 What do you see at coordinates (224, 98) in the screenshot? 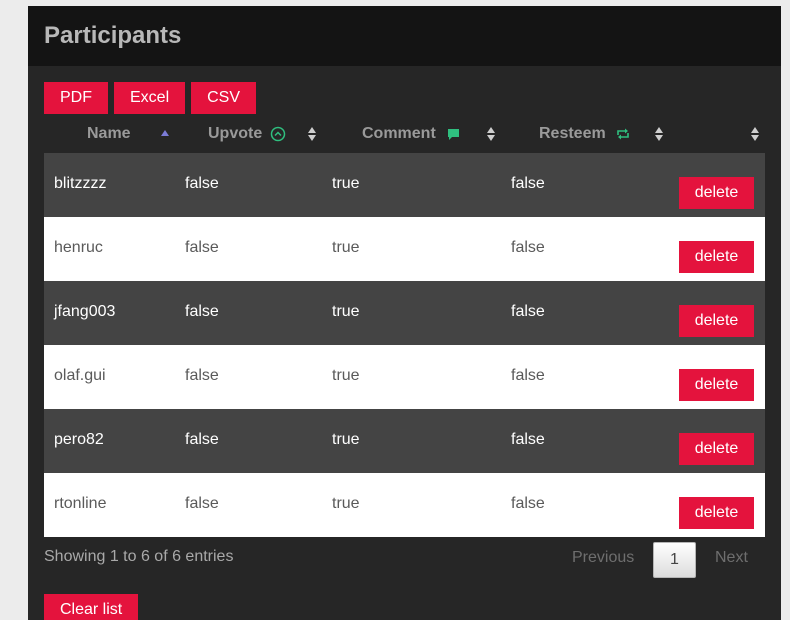
I see `export-csv-button: CSV` at bounding box center [224, 98].